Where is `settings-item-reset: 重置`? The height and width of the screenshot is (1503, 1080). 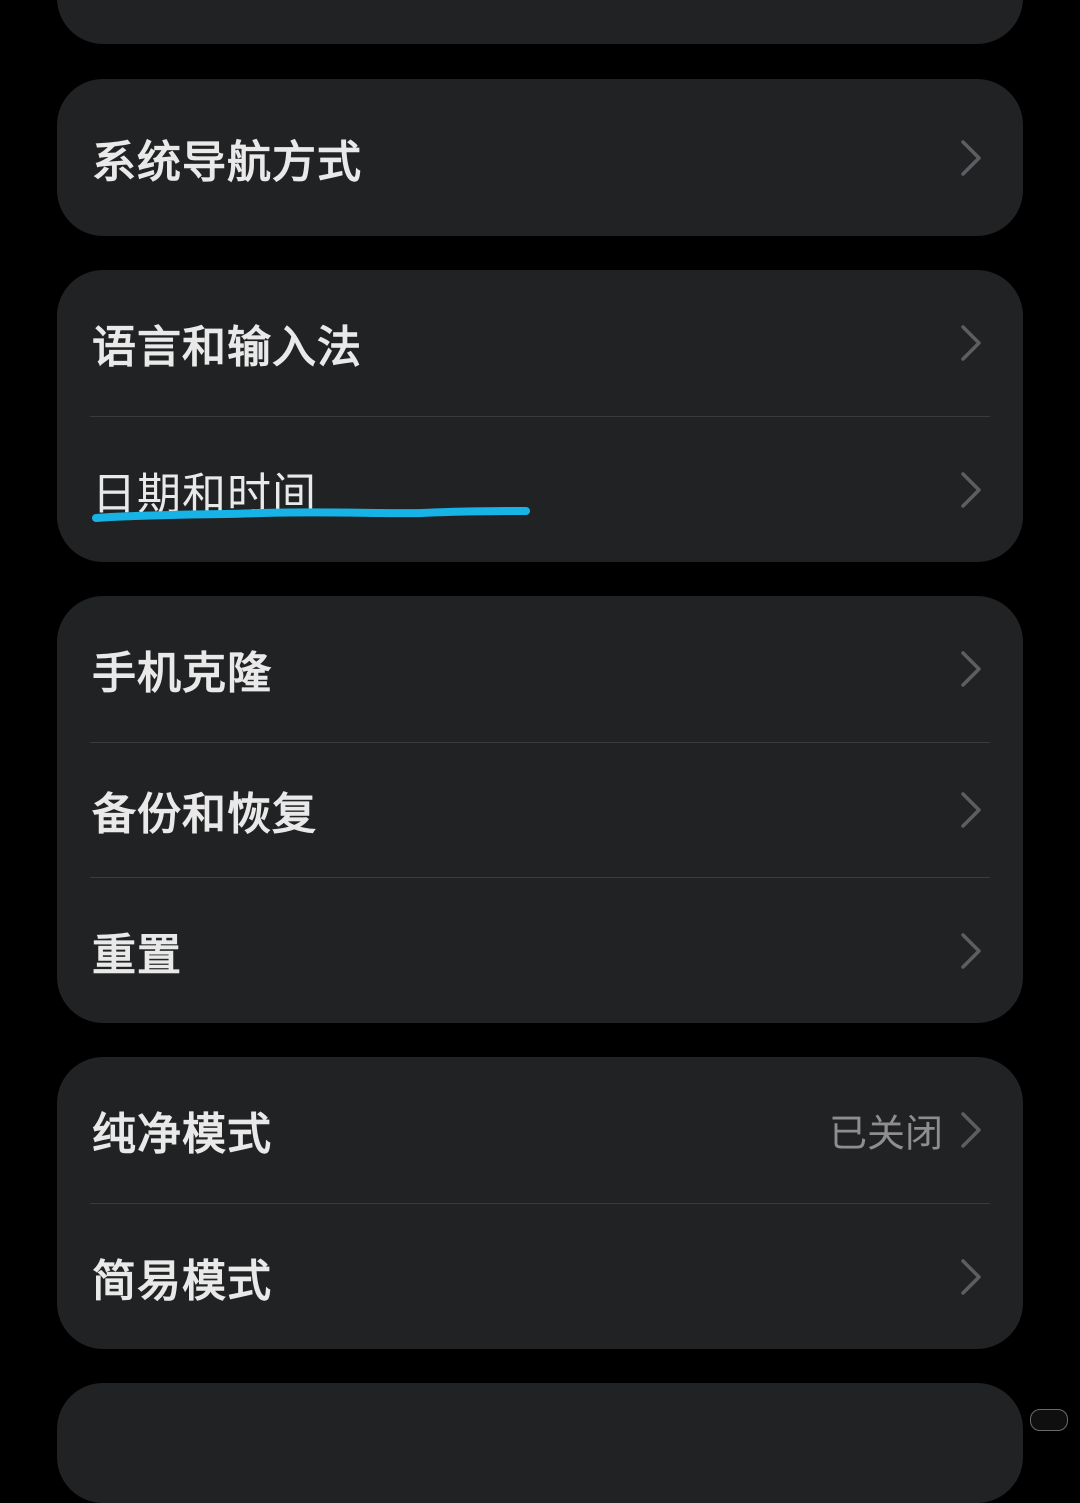
settings-item-reset: 重置 is located at coordinates (540, 950).